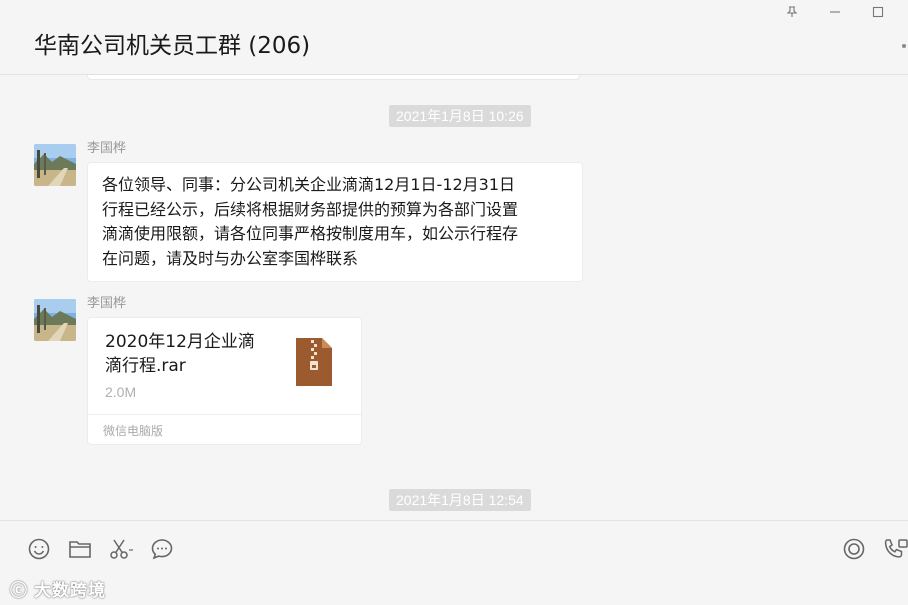  I want to click on watermark: ⓒ 大数跨境, so click(58, 588).